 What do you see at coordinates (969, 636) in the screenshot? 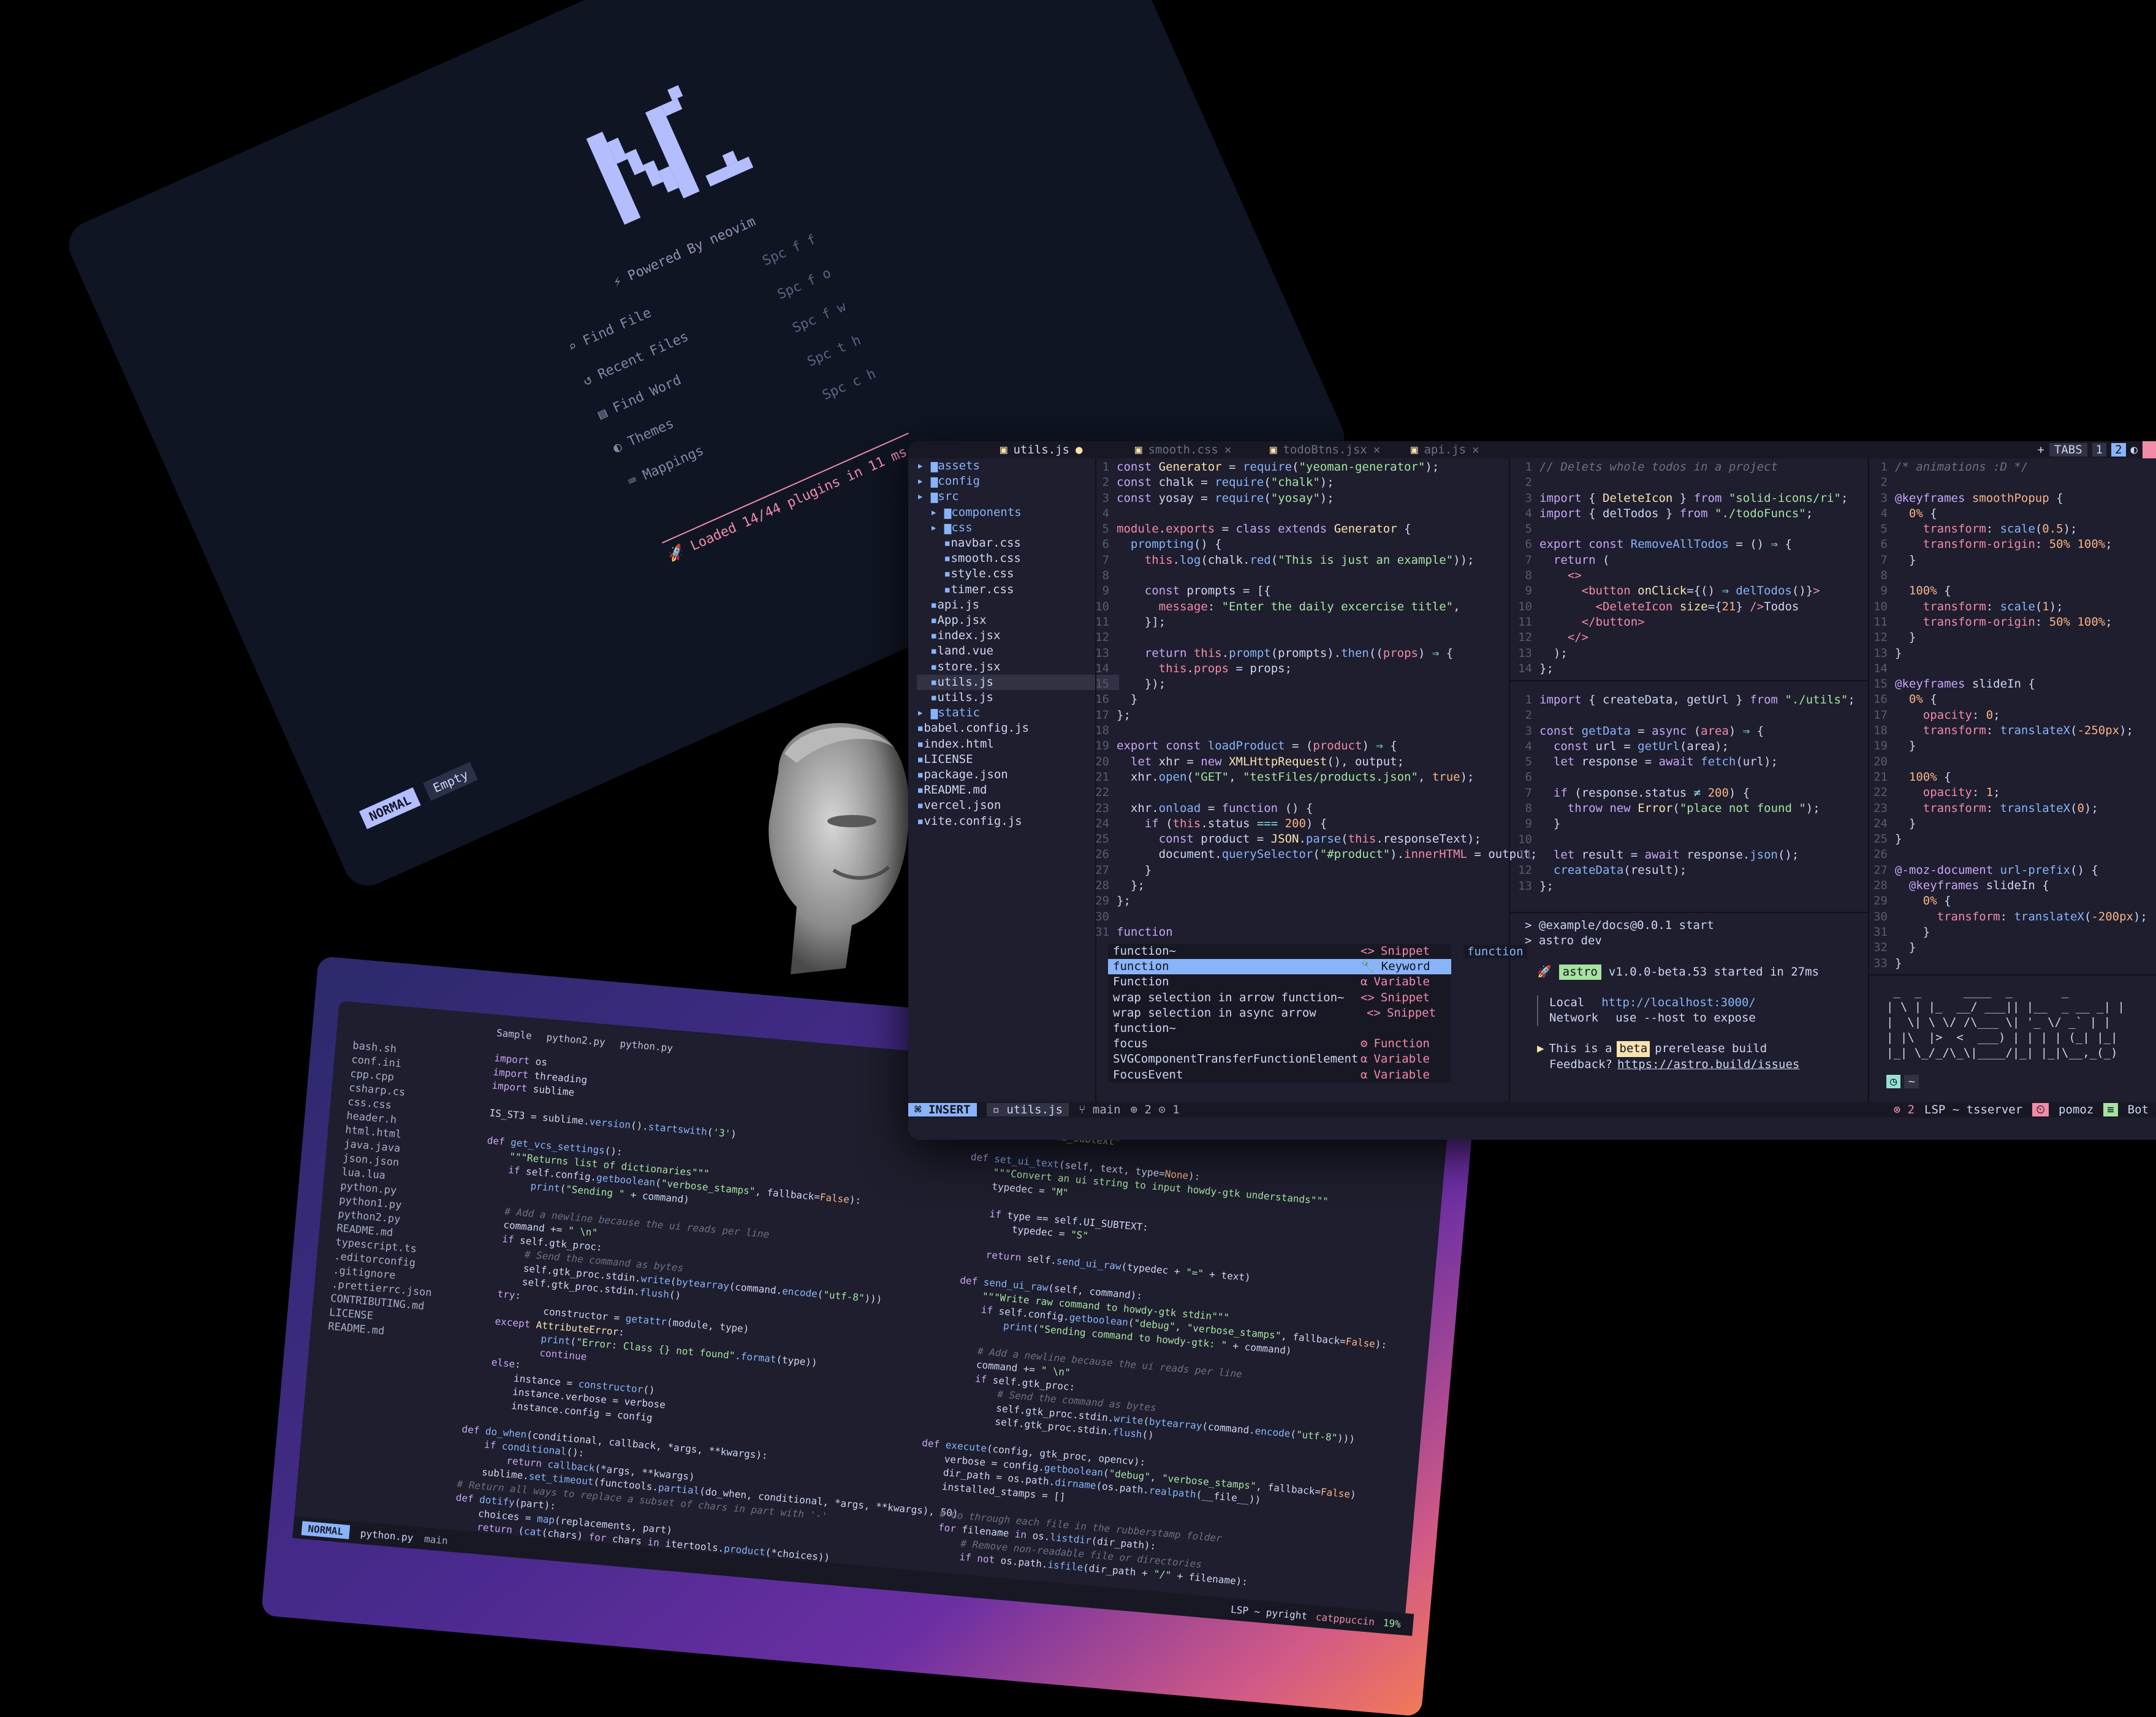
I see `tree-label: index.jsx` at bounding box center [969, 636].